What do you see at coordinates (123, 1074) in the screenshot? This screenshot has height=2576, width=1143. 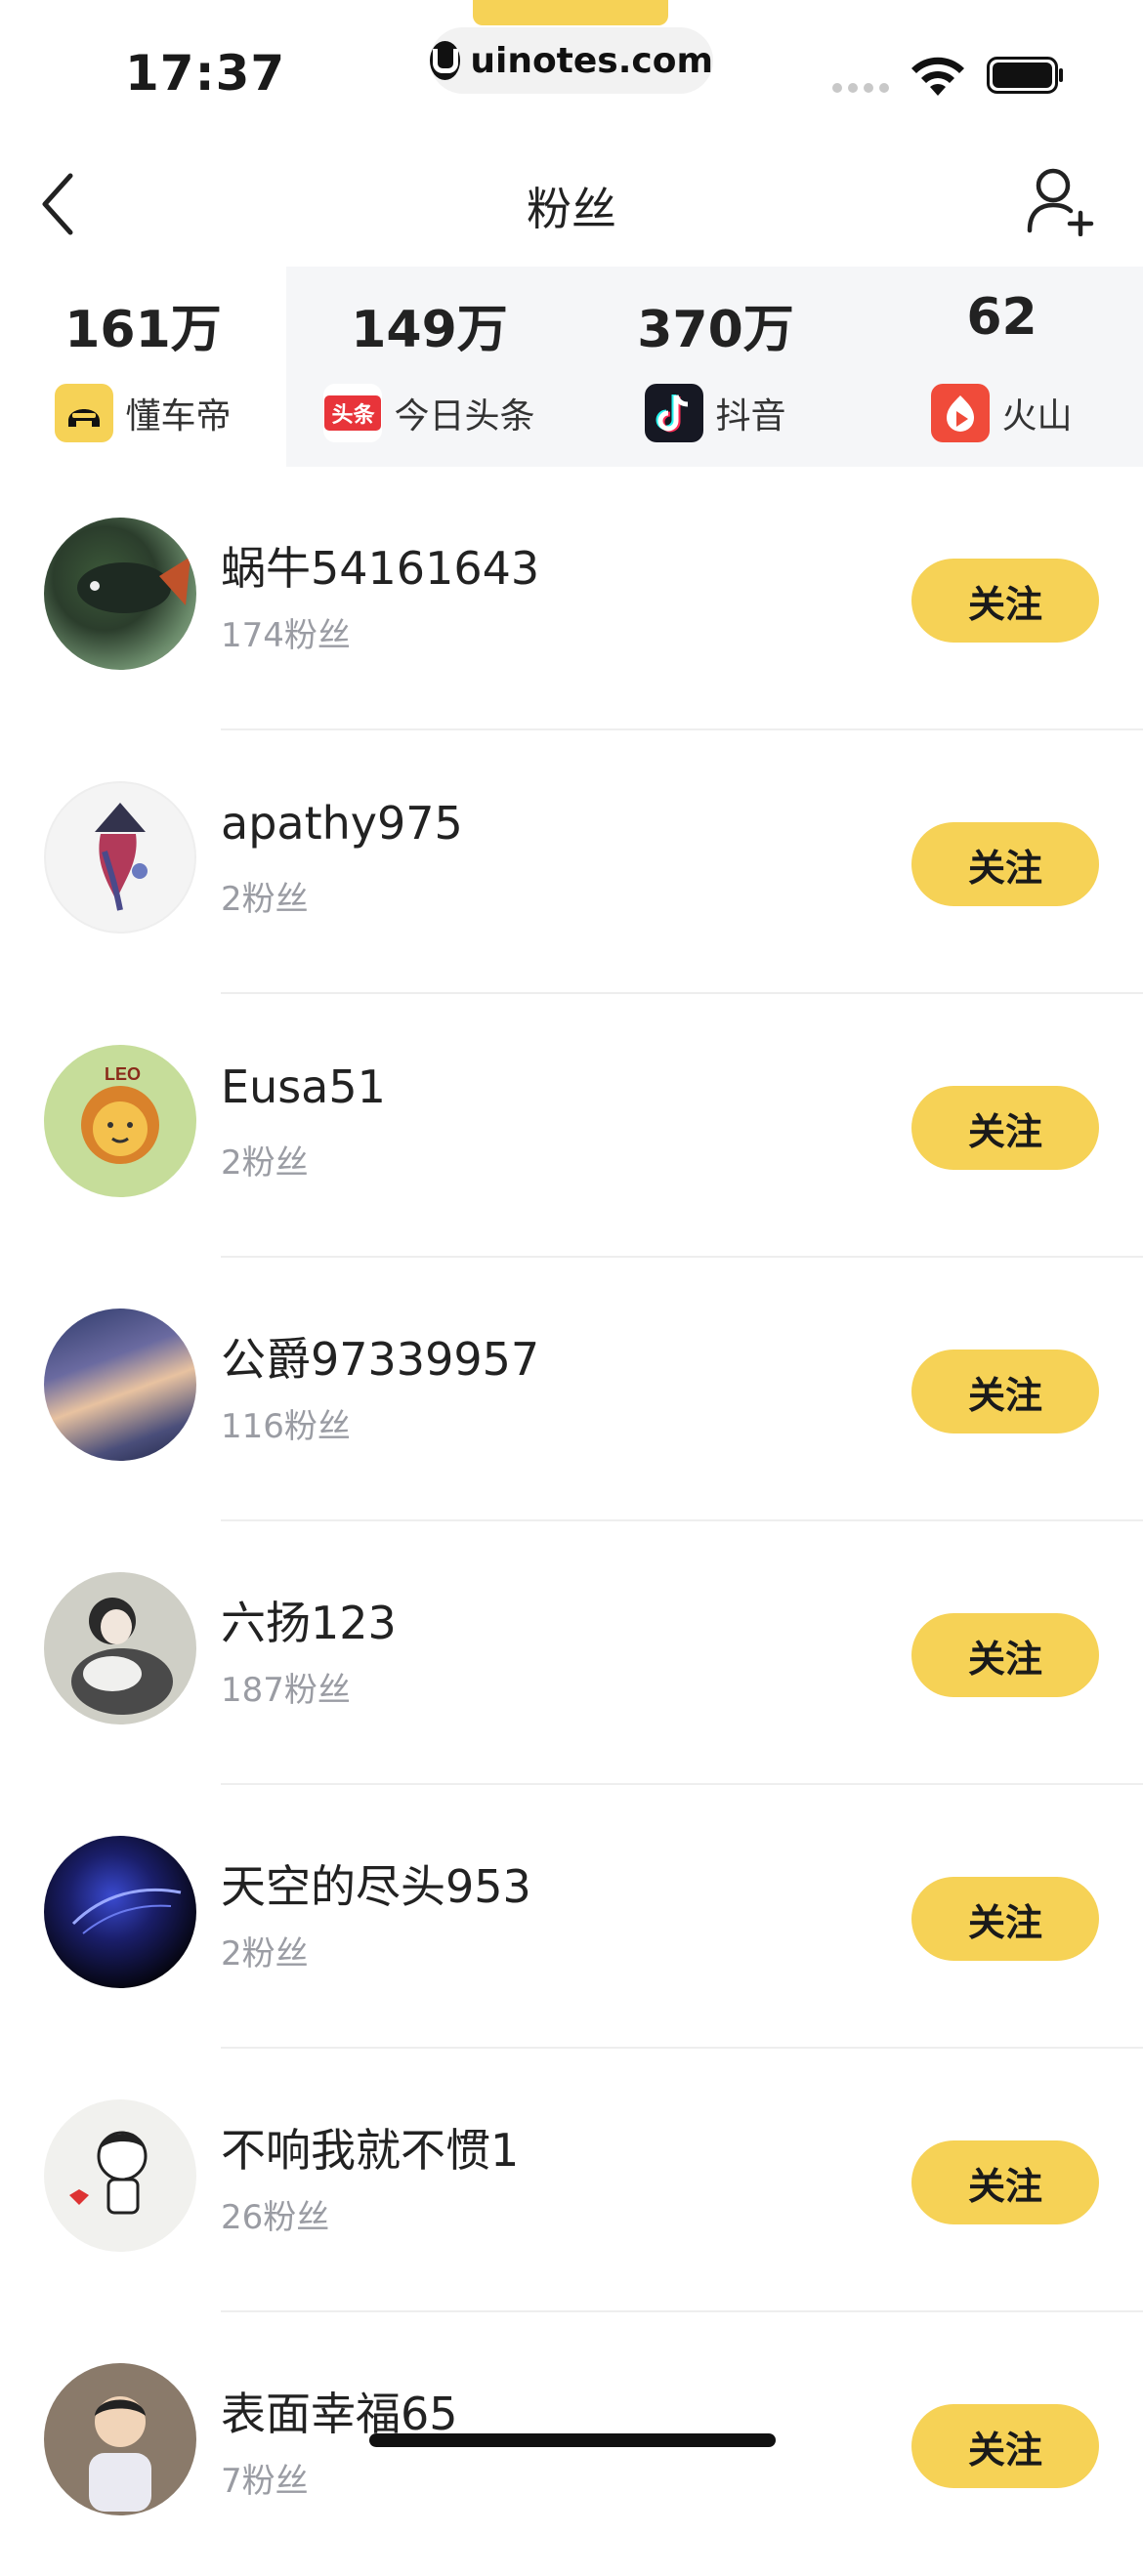 I see `svg-text: LEO` at bounding box center [123, 1074].